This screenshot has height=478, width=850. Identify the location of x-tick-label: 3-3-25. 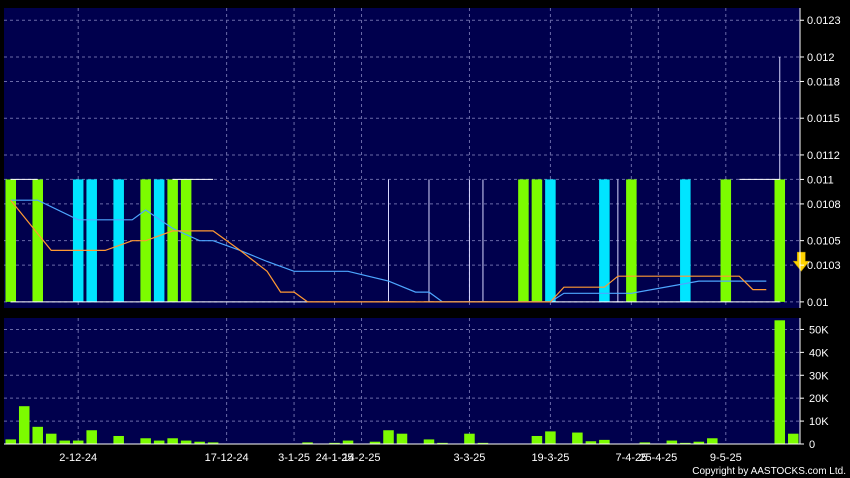
(470, 458).